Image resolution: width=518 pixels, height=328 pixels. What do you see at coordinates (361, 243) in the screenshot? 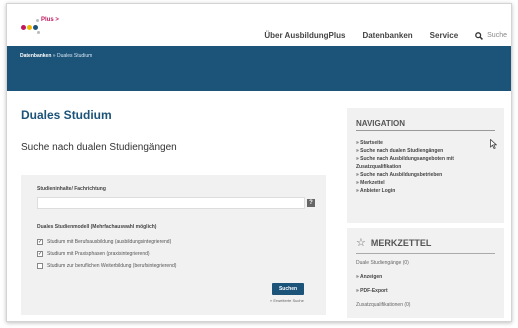
I see `star-icon: ☆` at bounding box center [361, 243].